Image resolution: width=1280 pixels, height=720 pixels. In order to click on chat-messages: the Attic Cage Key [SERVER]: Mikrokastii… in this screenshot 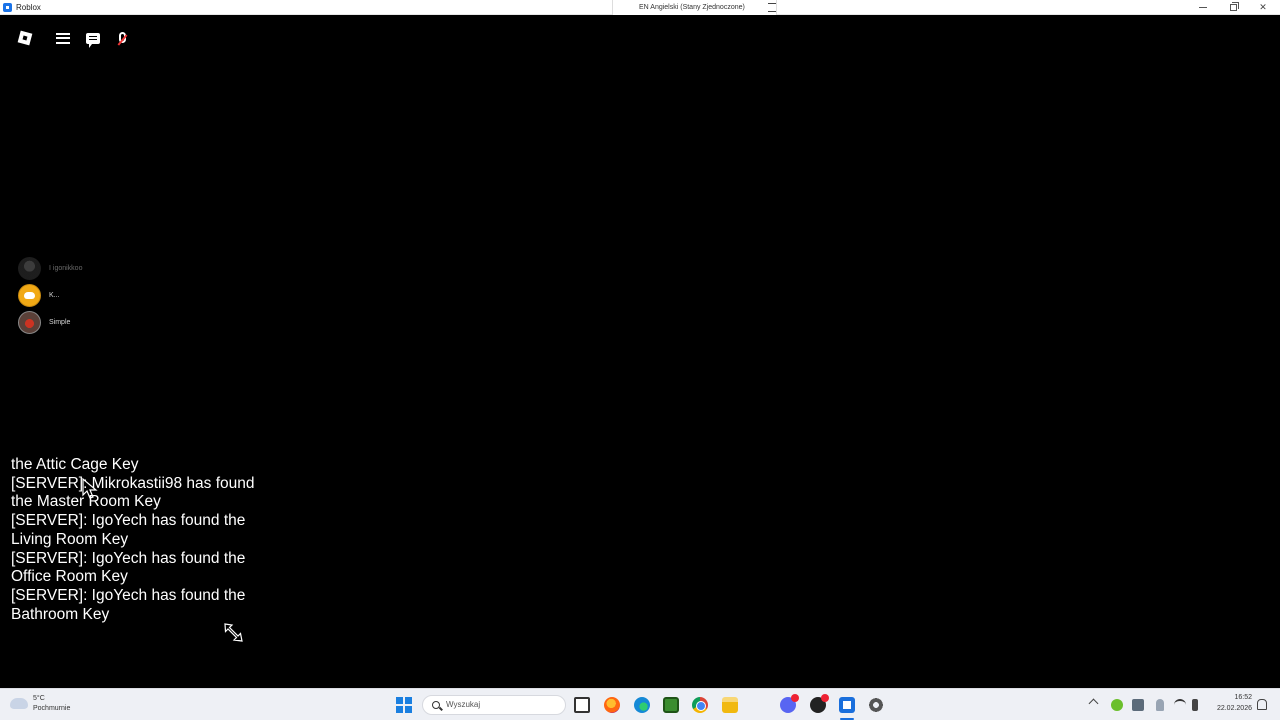, I will do `click(161, 540)`.